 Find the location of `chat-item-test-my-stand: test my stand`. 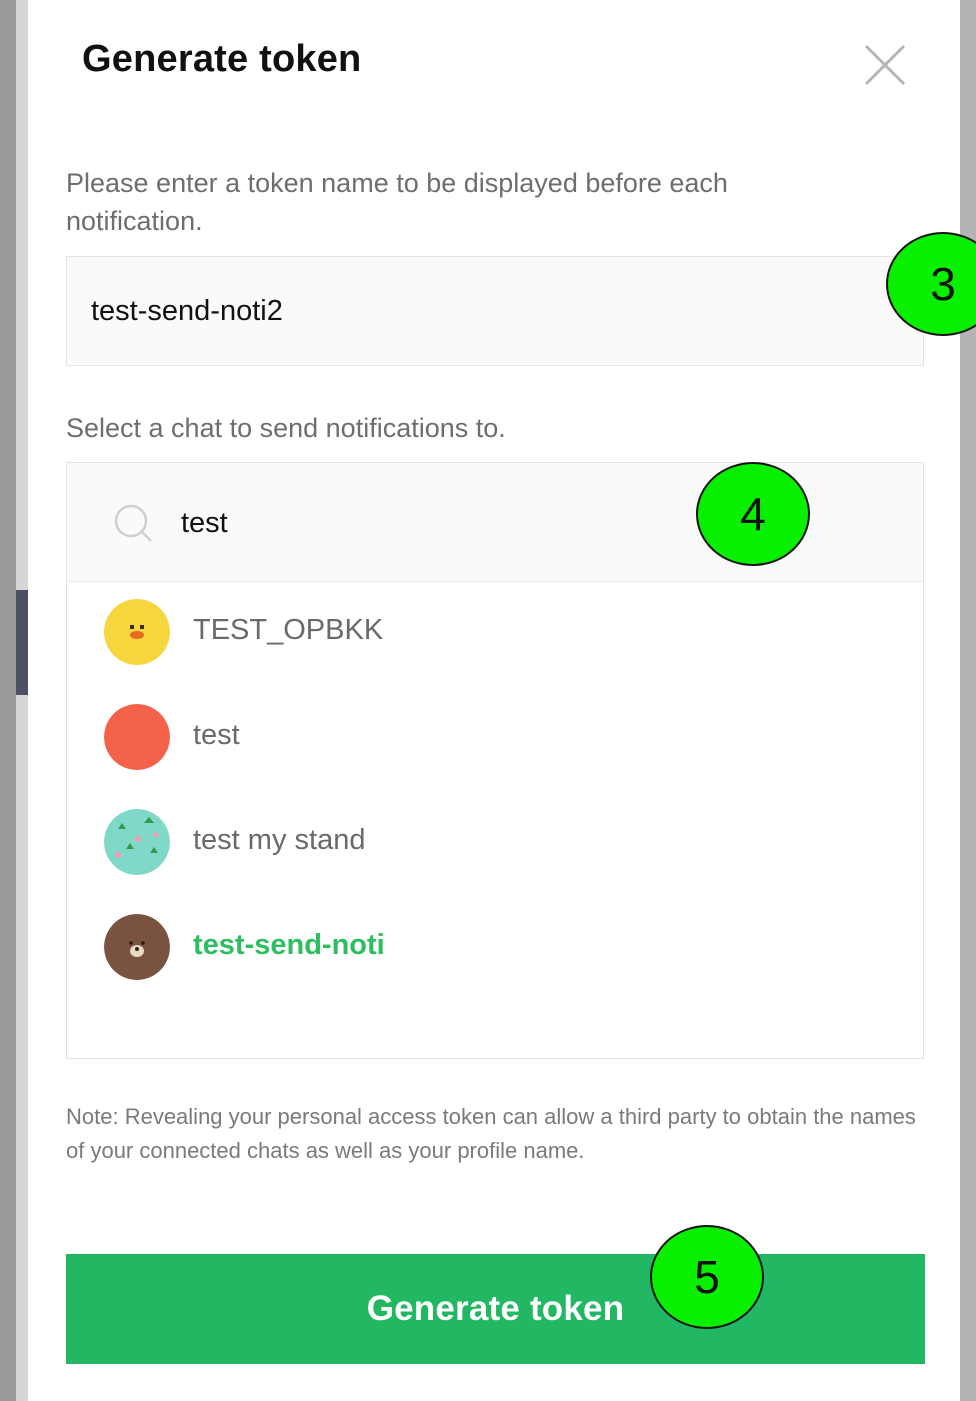

chat-item-test-my-stand: test my stand is located at coordinates (495, 843).